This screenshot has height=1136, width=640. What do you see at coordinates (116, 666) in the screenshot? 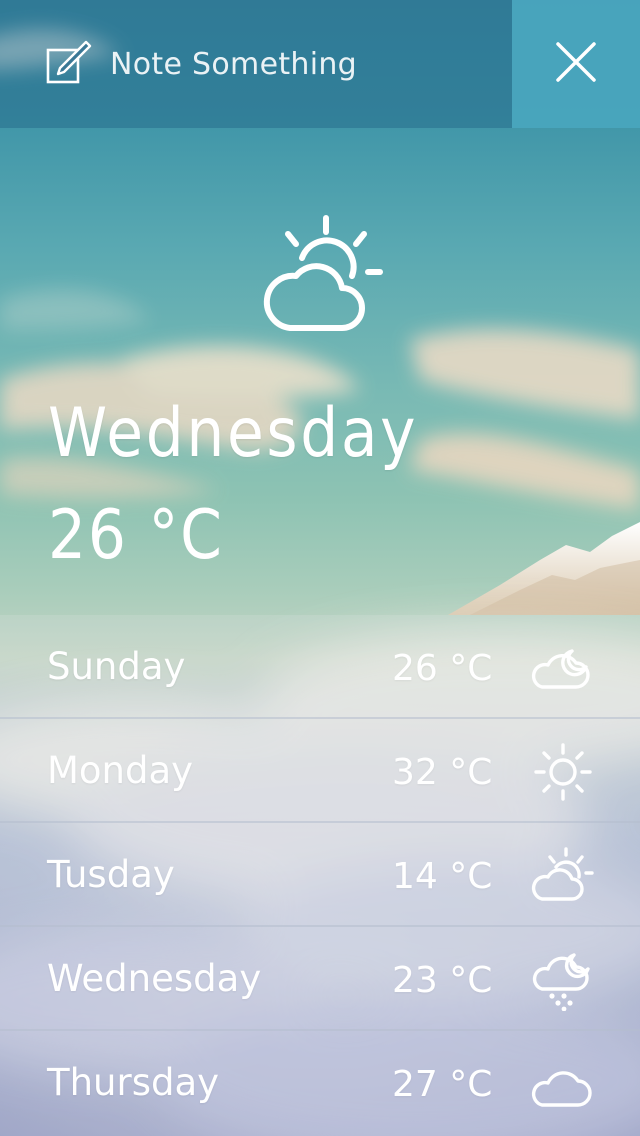
I see `forecast-day: Sunday` at bounding box center [116, 666].